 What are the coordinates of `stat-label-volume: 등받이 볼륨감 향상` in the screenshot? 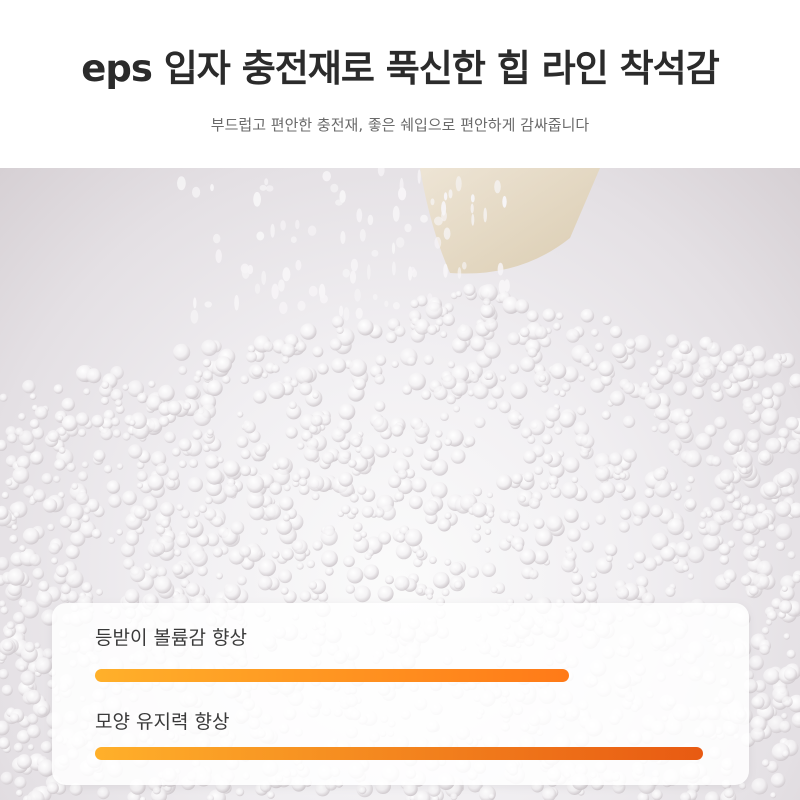 It's located at (171, 638).